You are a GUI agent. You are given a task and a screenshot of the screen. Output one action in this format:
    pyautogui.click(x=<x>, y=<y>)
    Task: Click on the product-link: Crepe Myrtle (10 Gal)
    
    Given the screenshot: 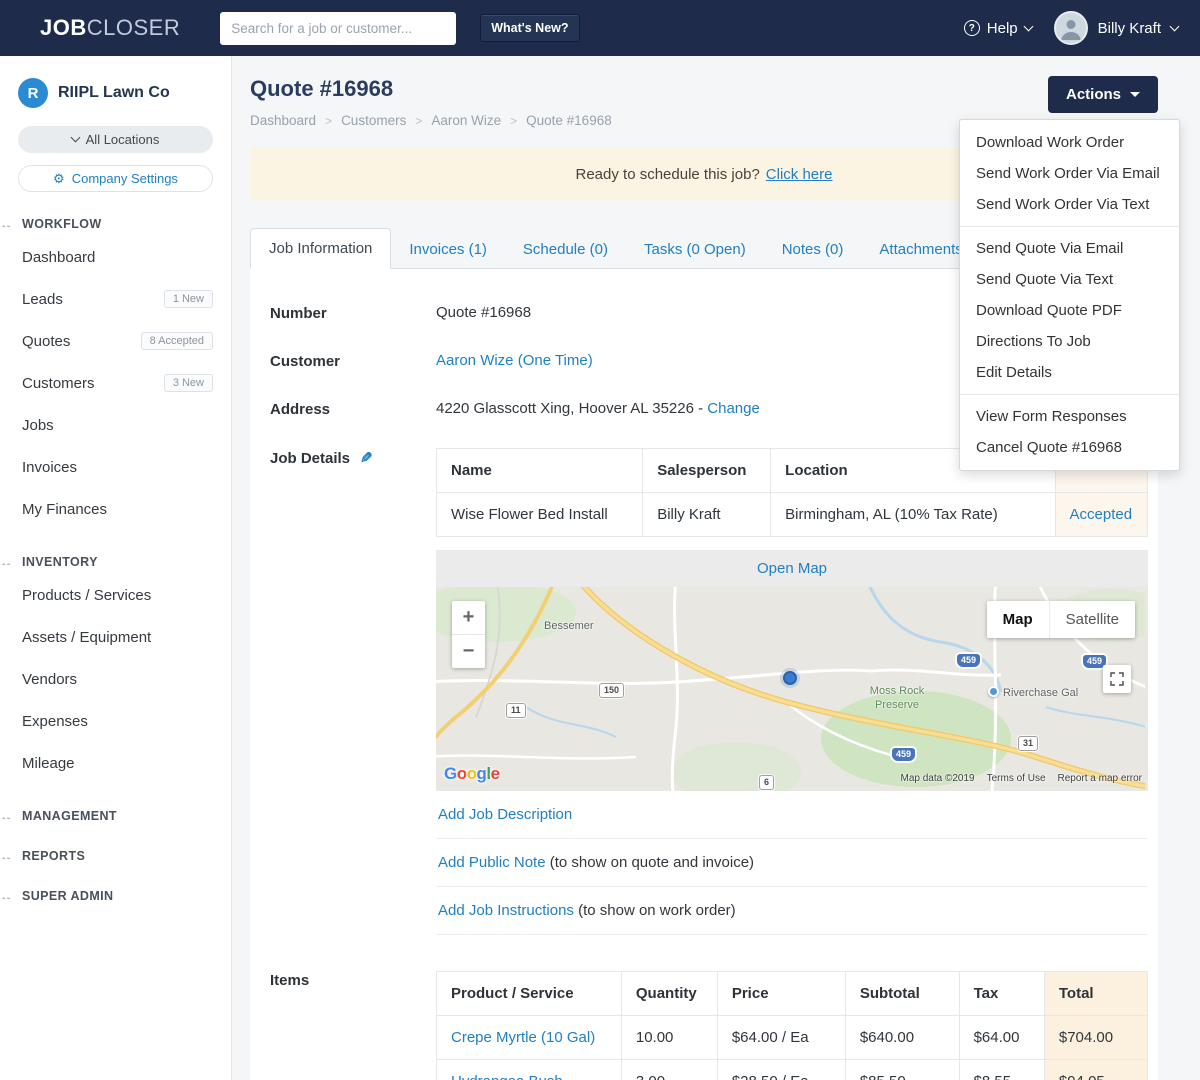 What is the action you would take?
    pyautogui.click(x=523, y=1037)
    